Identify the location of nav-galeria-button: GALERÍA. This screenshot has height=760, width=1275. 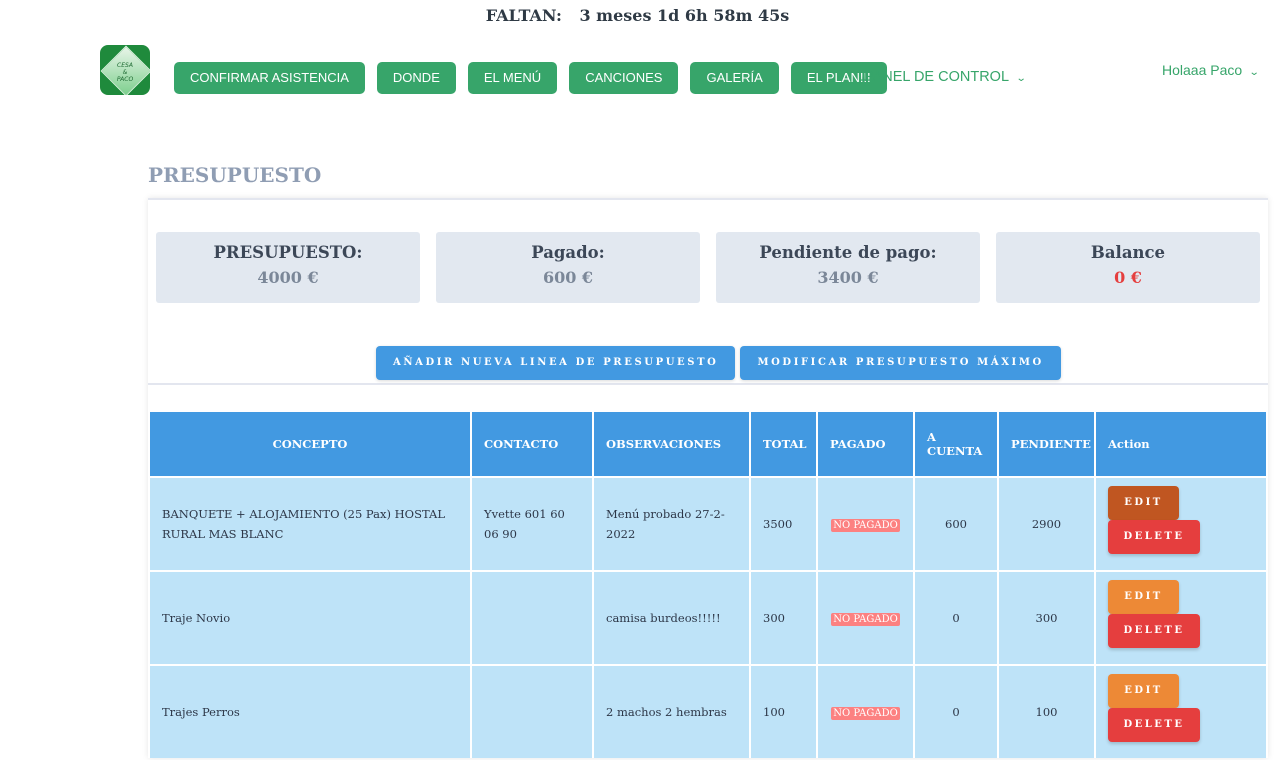
(734, 78).